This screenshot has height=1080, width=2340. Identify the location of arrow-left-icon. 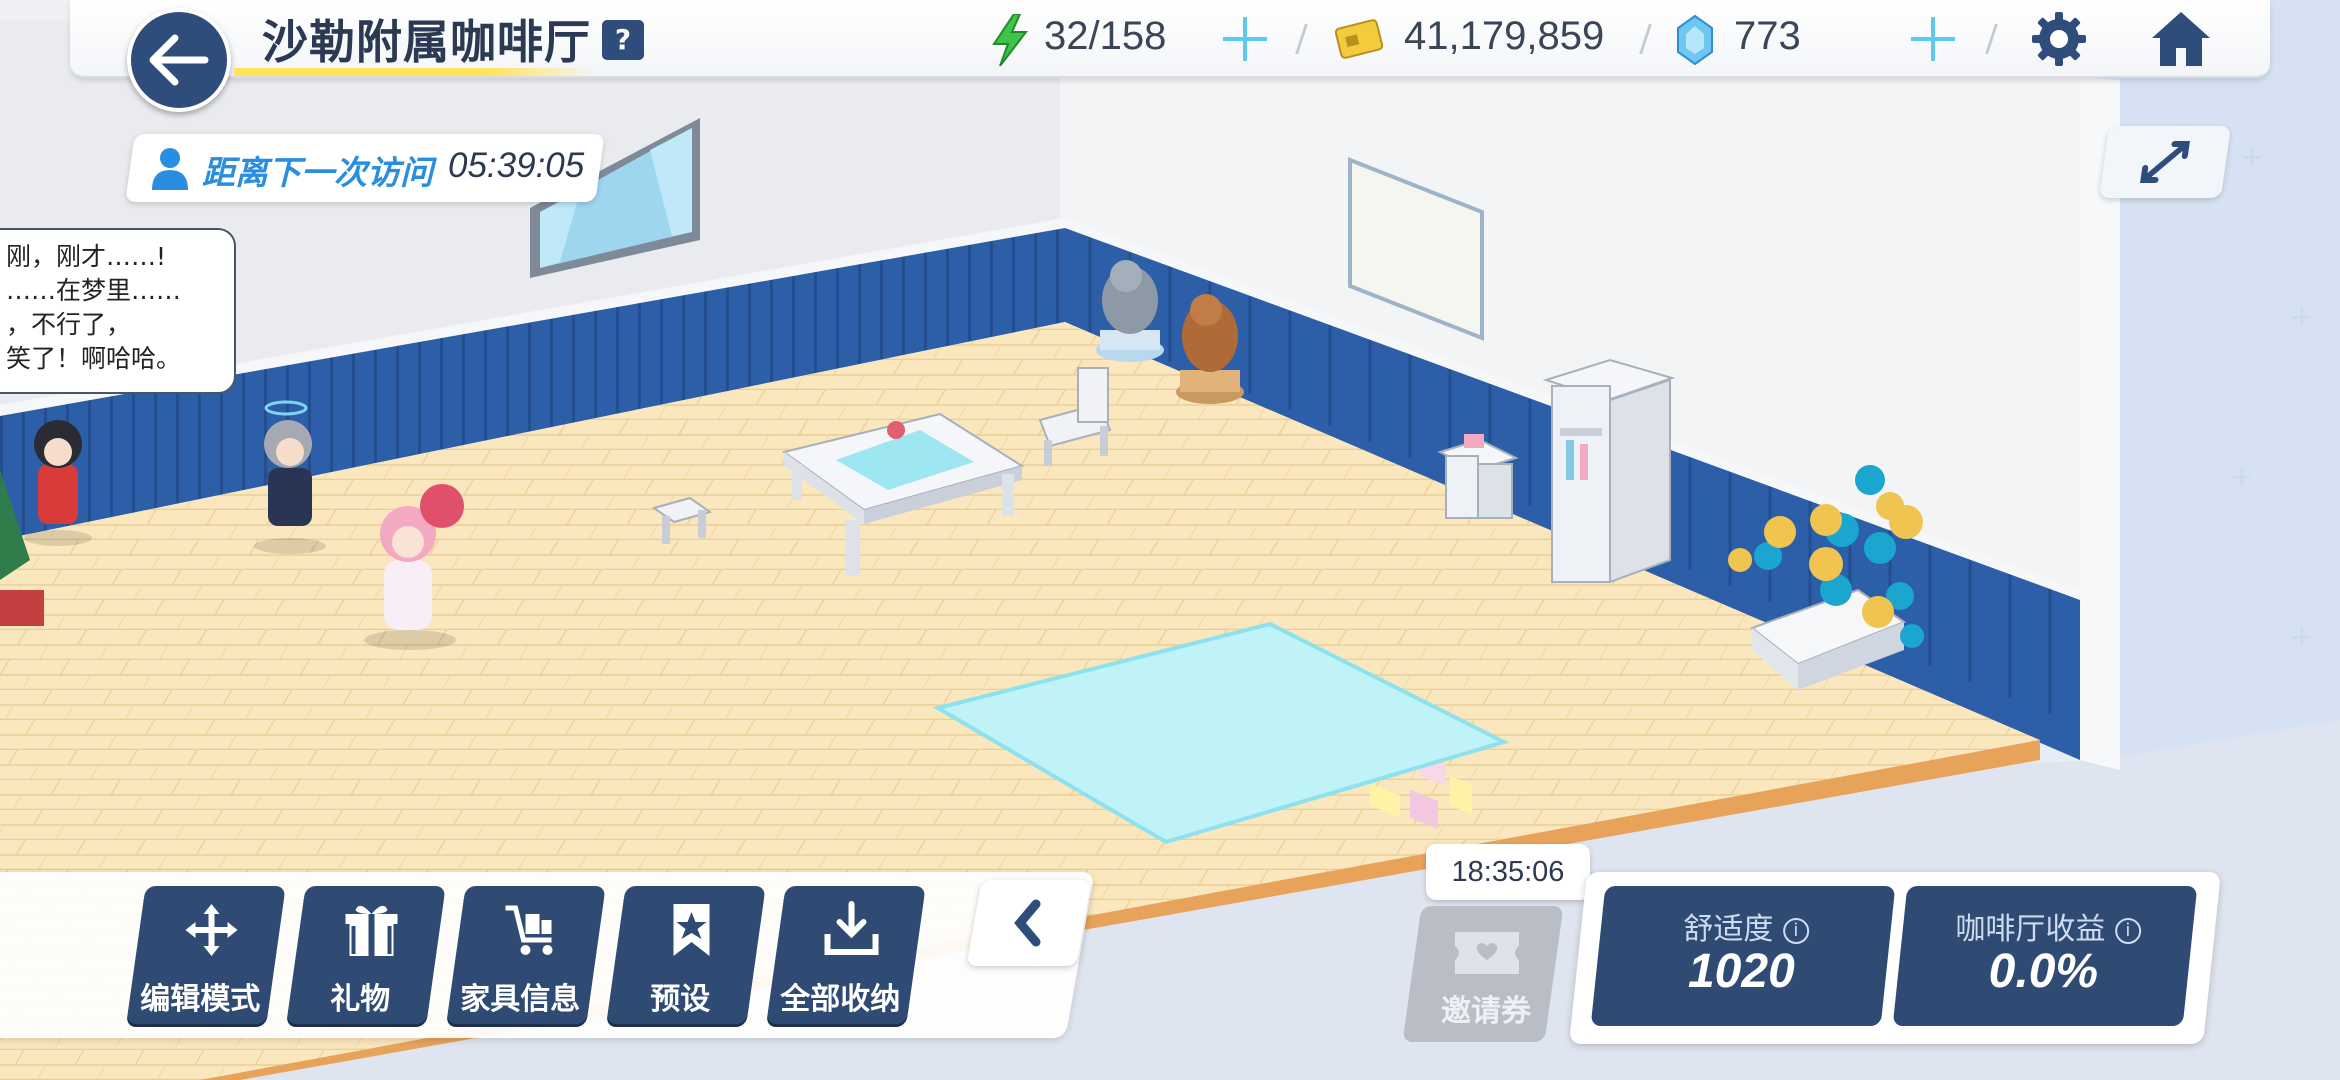
(179, 60).